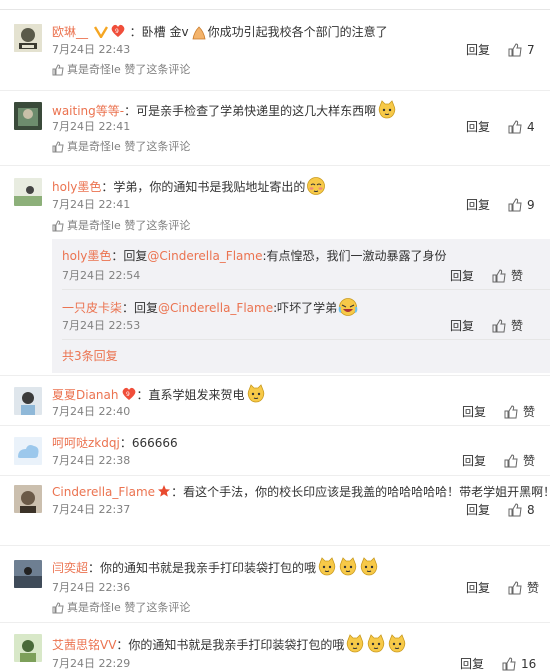  I want to click on comment-time: 7月24日 22:29, so click(91, 663).